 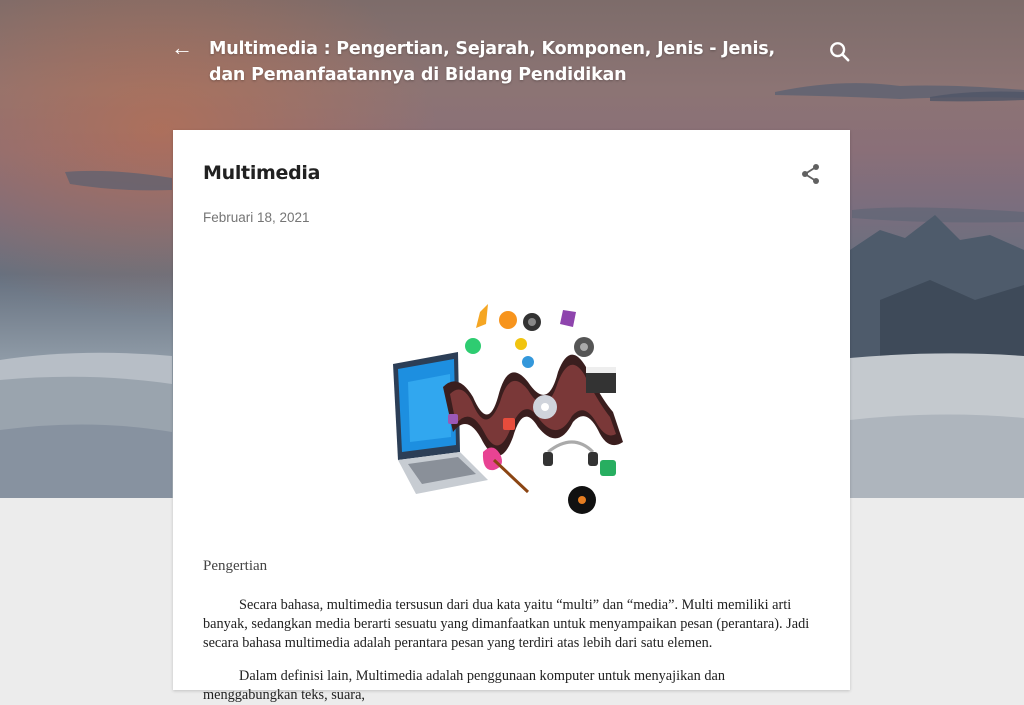 I want to click on search-icon, so click(x=840, y=52).